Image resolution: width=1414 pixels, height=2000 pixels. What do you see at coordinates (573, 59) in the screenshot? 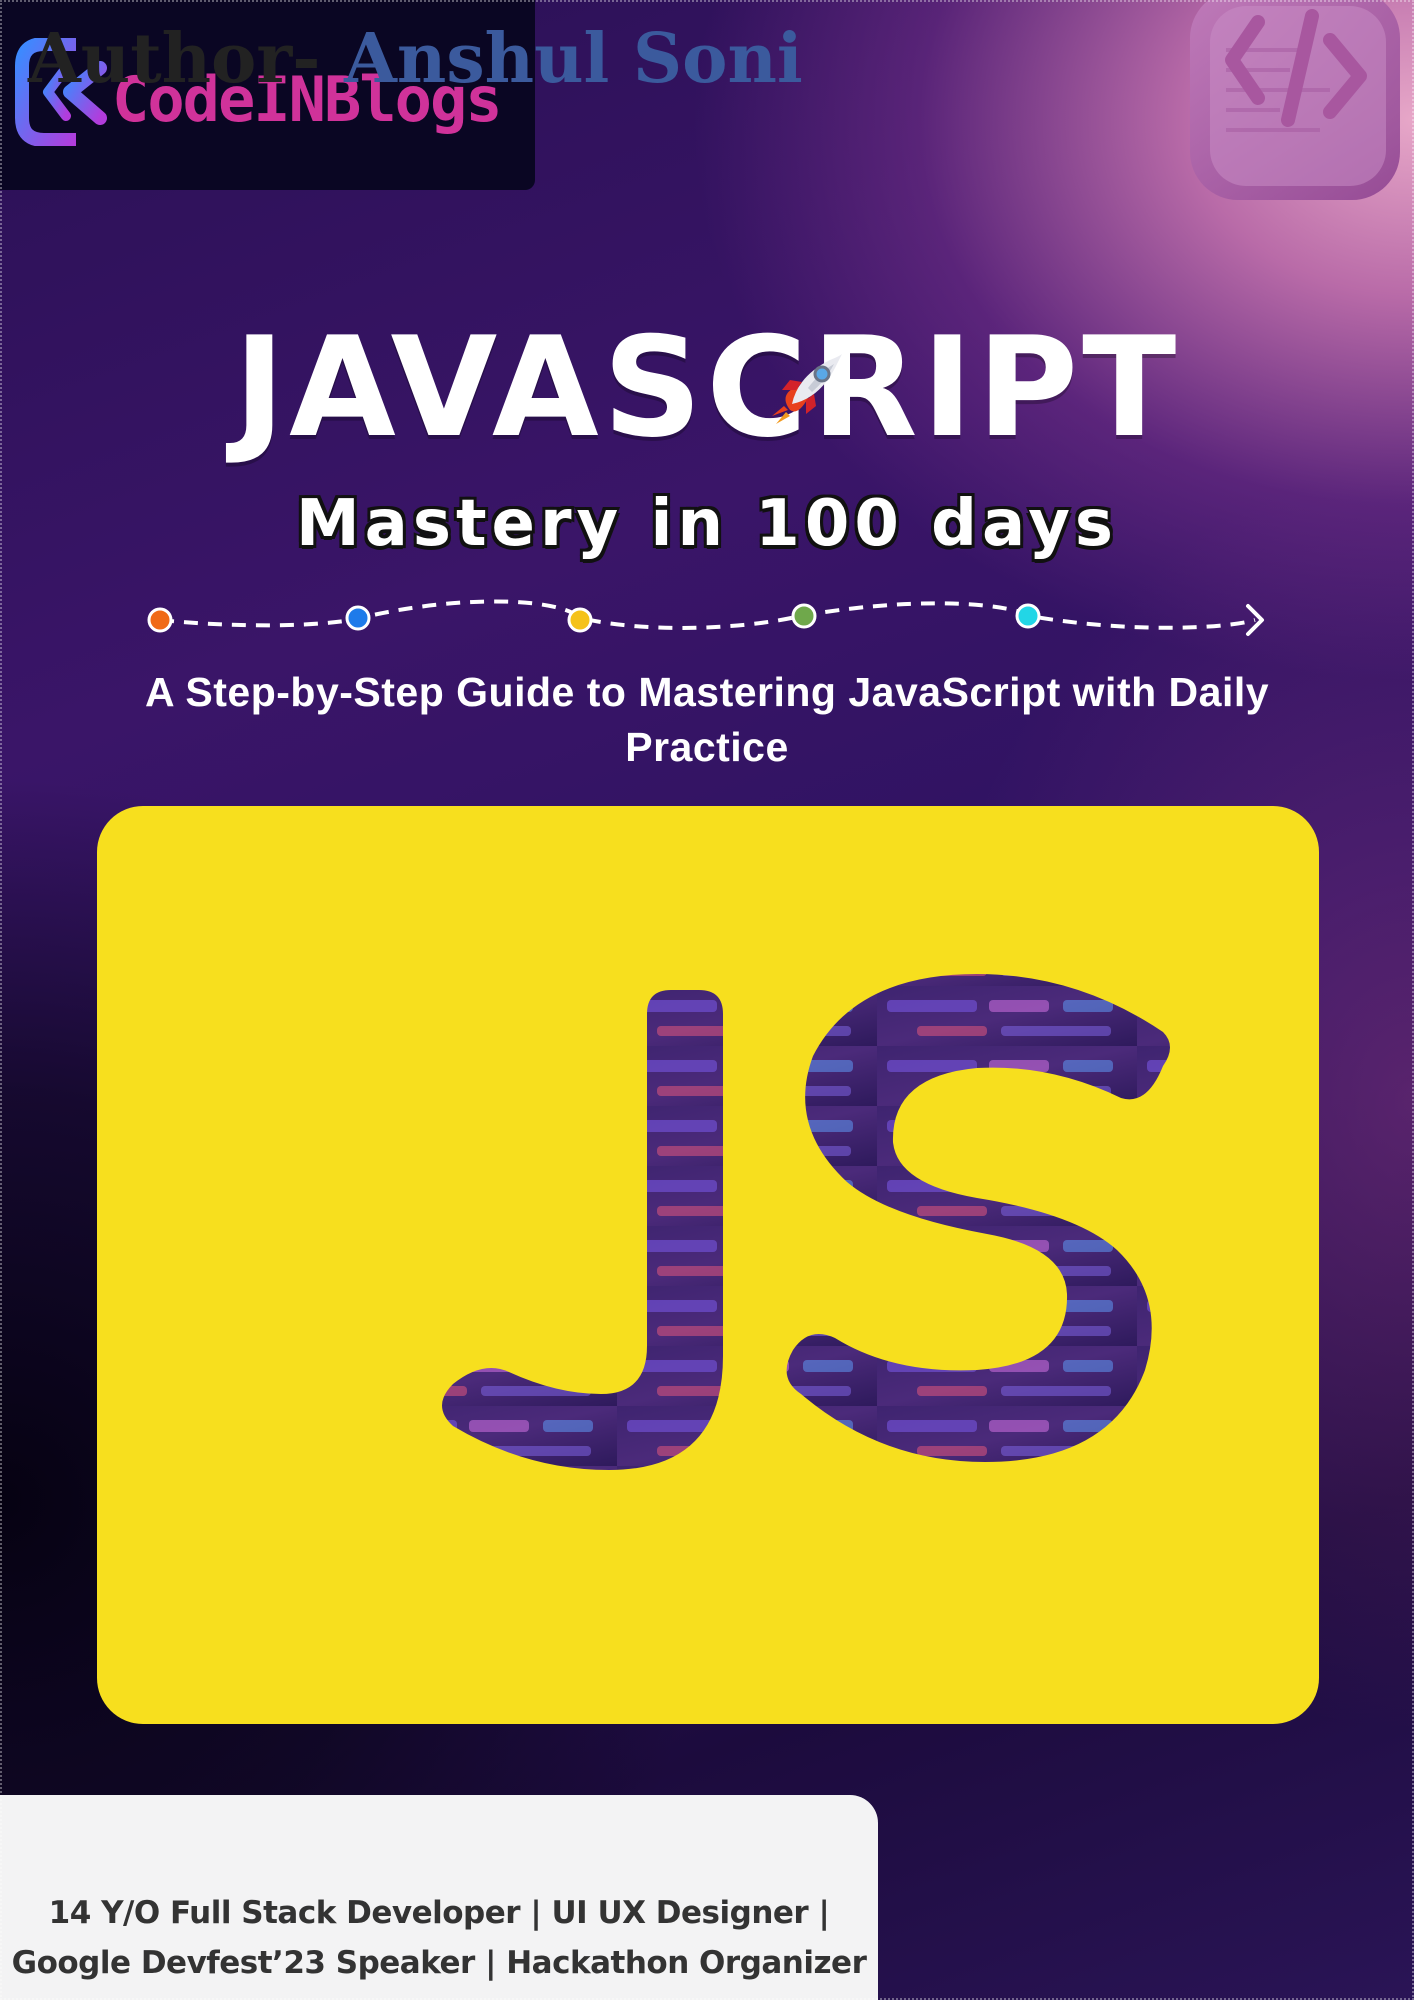
I see `author-name: Anshul Soni` at bounding box center [573, 59].